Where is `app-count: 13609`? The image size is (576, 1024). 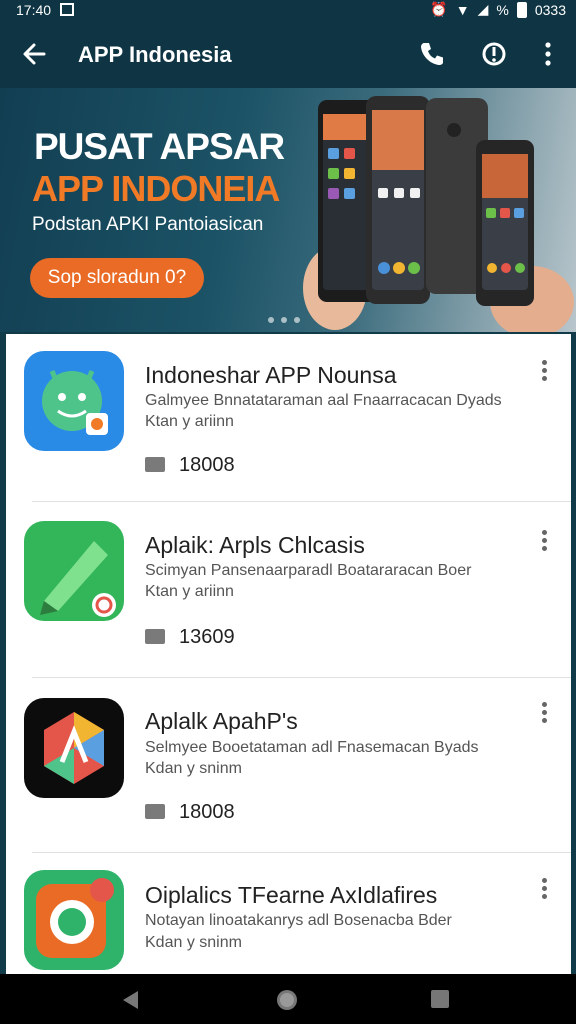 app-count: 13609 is located at coordinates (190, 637).